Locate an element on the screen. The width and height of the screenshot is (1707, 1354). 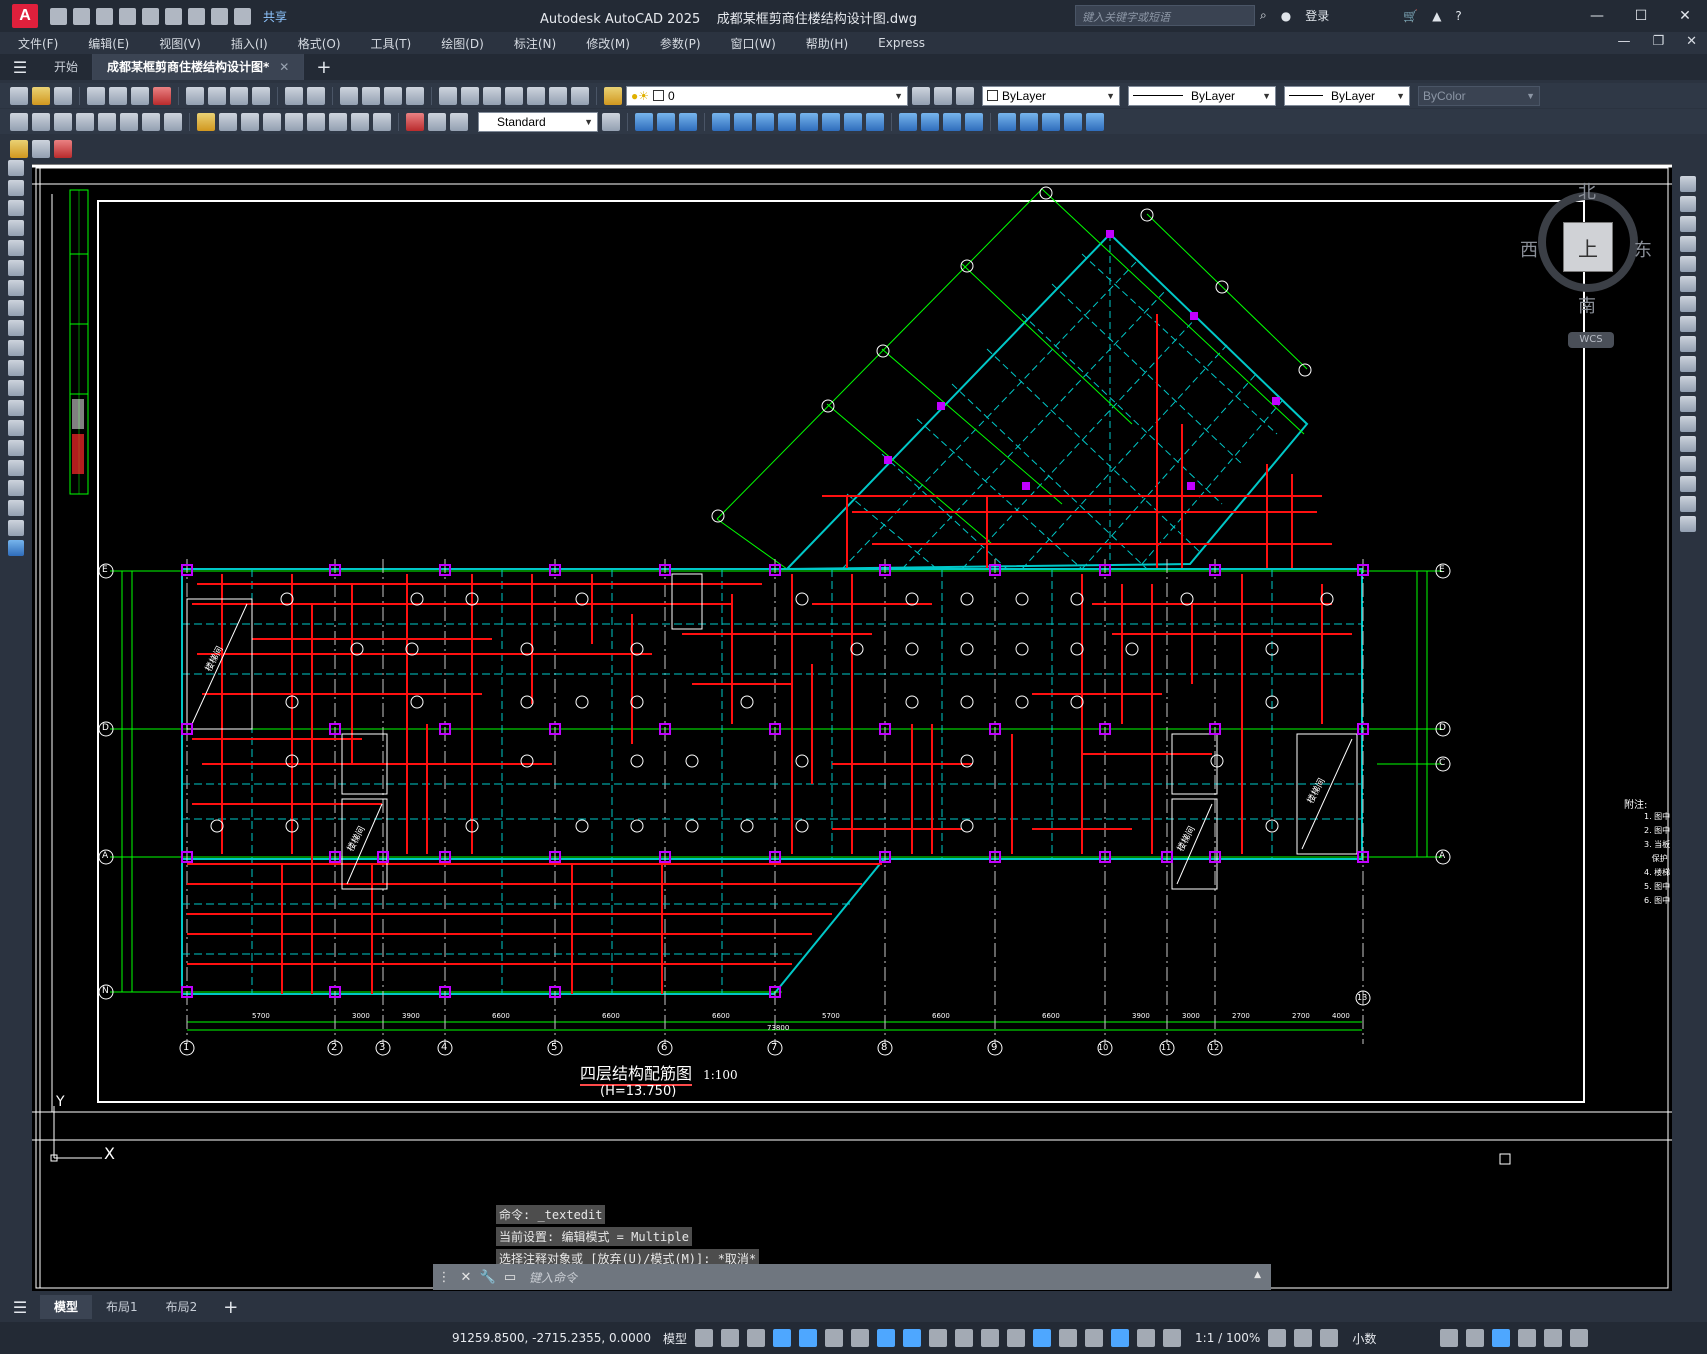
selection-filter-icon is located at coordinates (1068, 1338).